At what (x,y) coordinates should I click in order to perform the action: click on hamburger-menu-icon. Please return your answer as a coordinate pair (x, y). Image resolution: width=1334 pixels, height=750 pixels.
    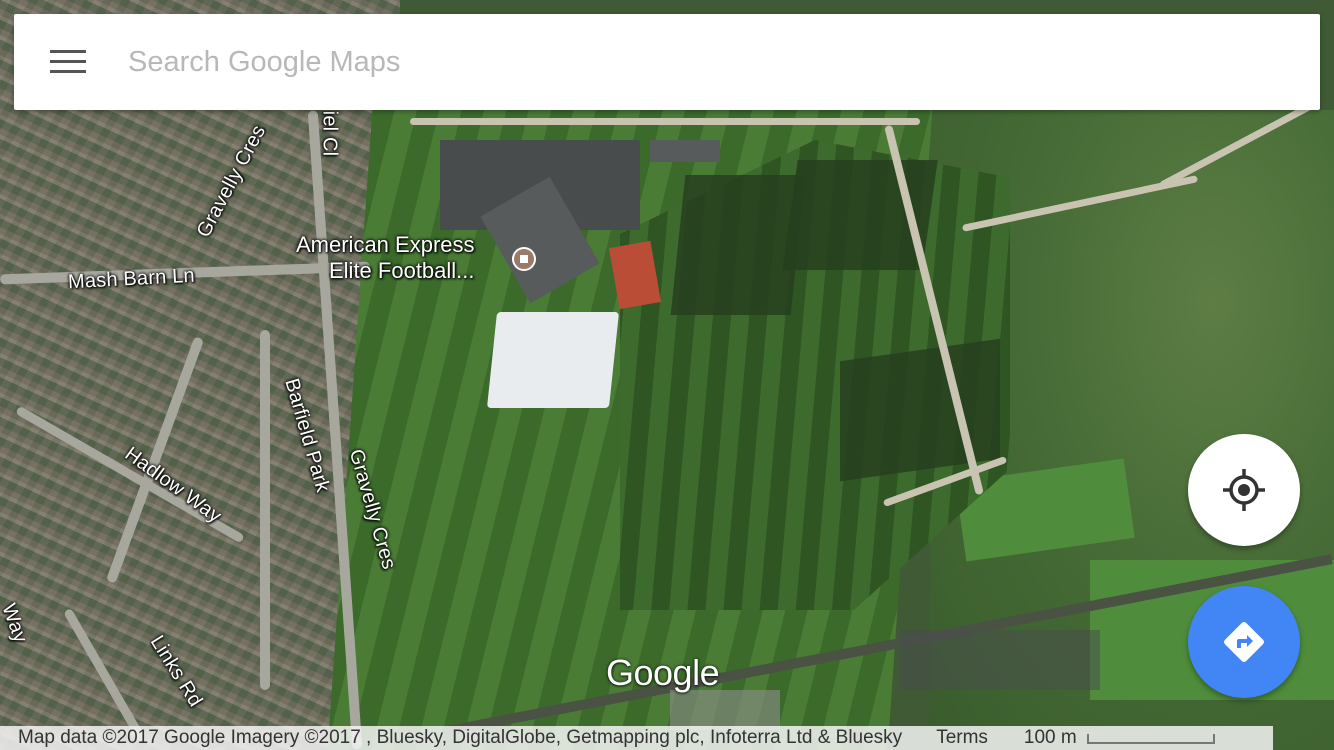
    Looking at the image, I should click on (68, 62).